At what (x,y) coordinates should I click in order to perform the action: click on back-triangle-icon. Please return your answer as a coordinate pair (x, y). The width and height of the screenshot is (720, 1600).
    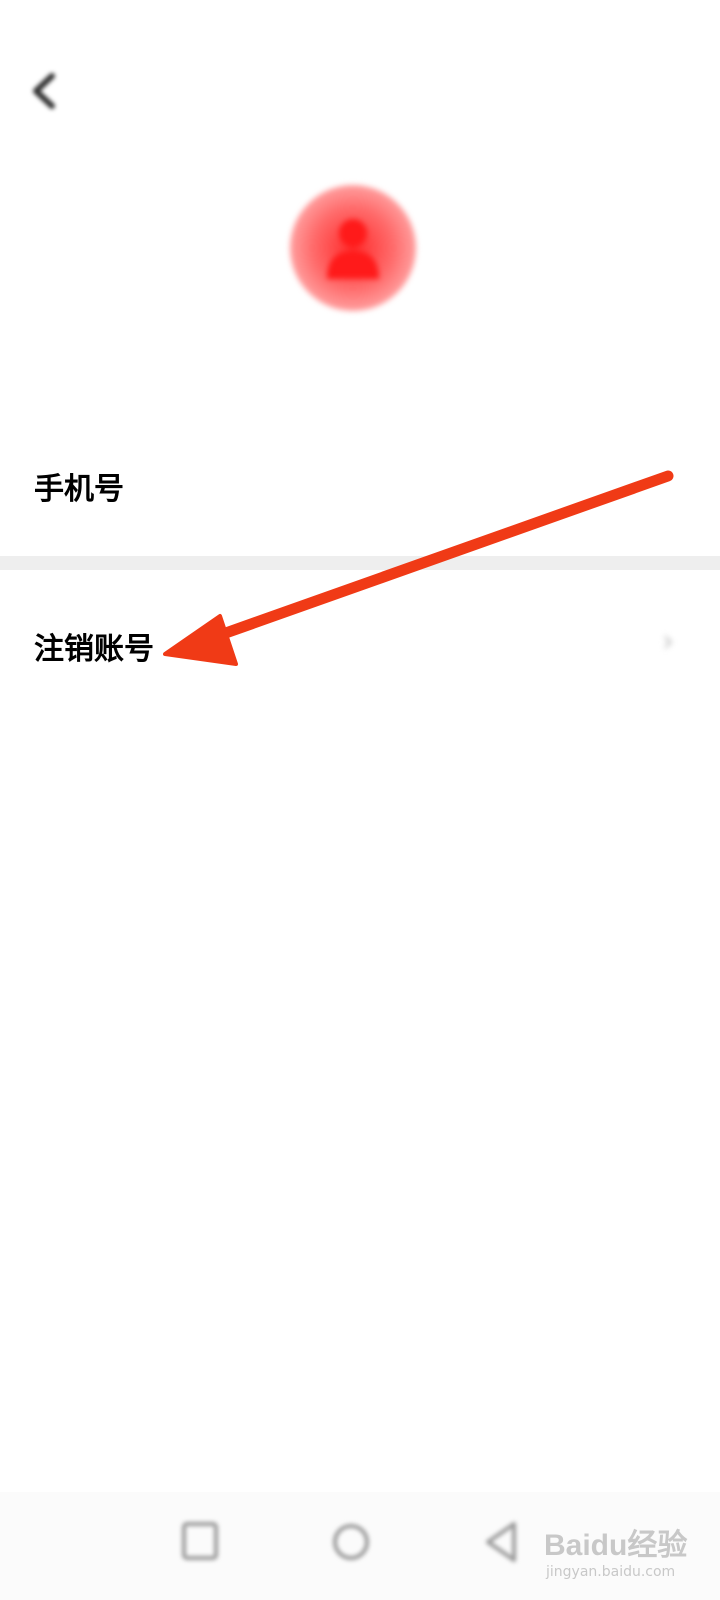
    Looking at the image, I should click on (501, 1542).